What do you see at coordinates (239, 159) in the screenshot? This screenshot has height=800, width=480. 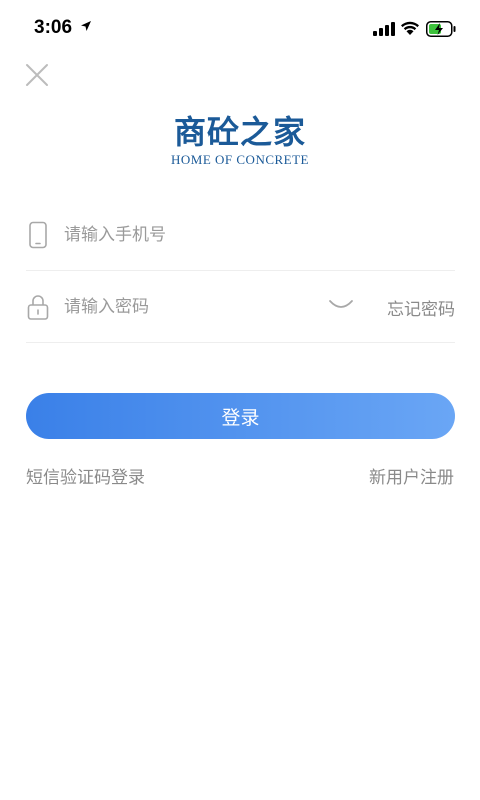 I see `logo-title-en: HOME OF CONCRETE` at bounding box center [239, 159].